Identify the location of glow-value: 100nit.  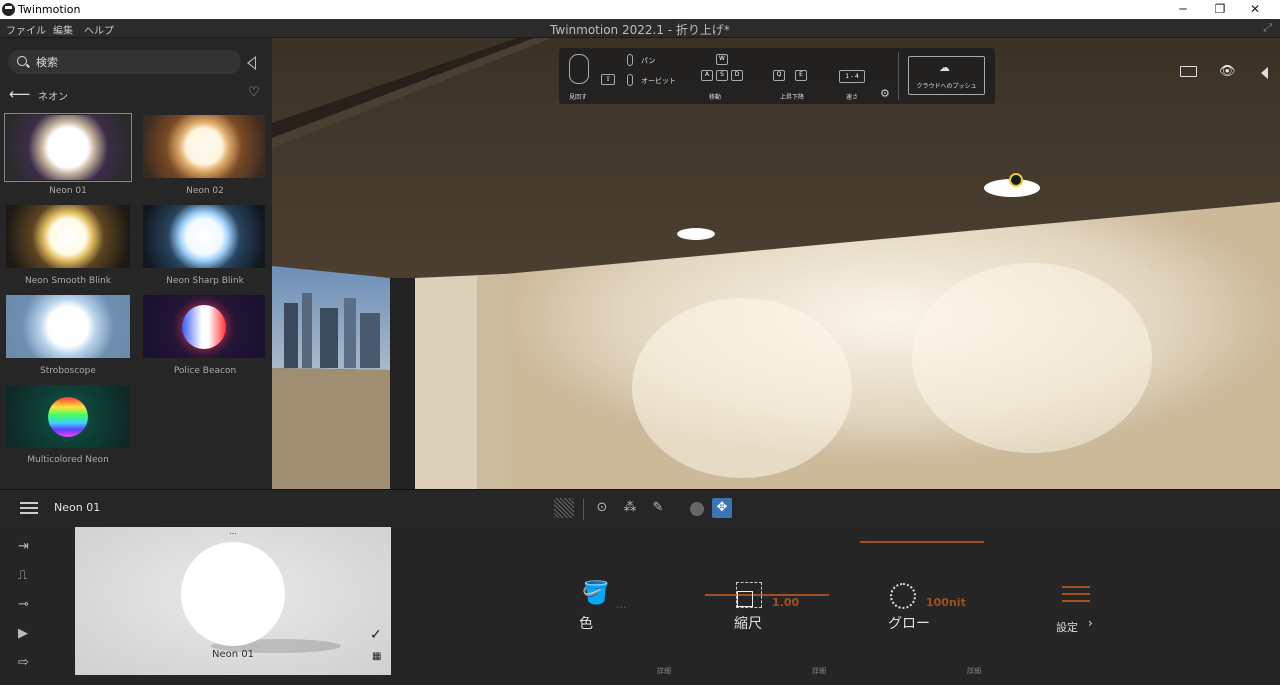
(946, 602).